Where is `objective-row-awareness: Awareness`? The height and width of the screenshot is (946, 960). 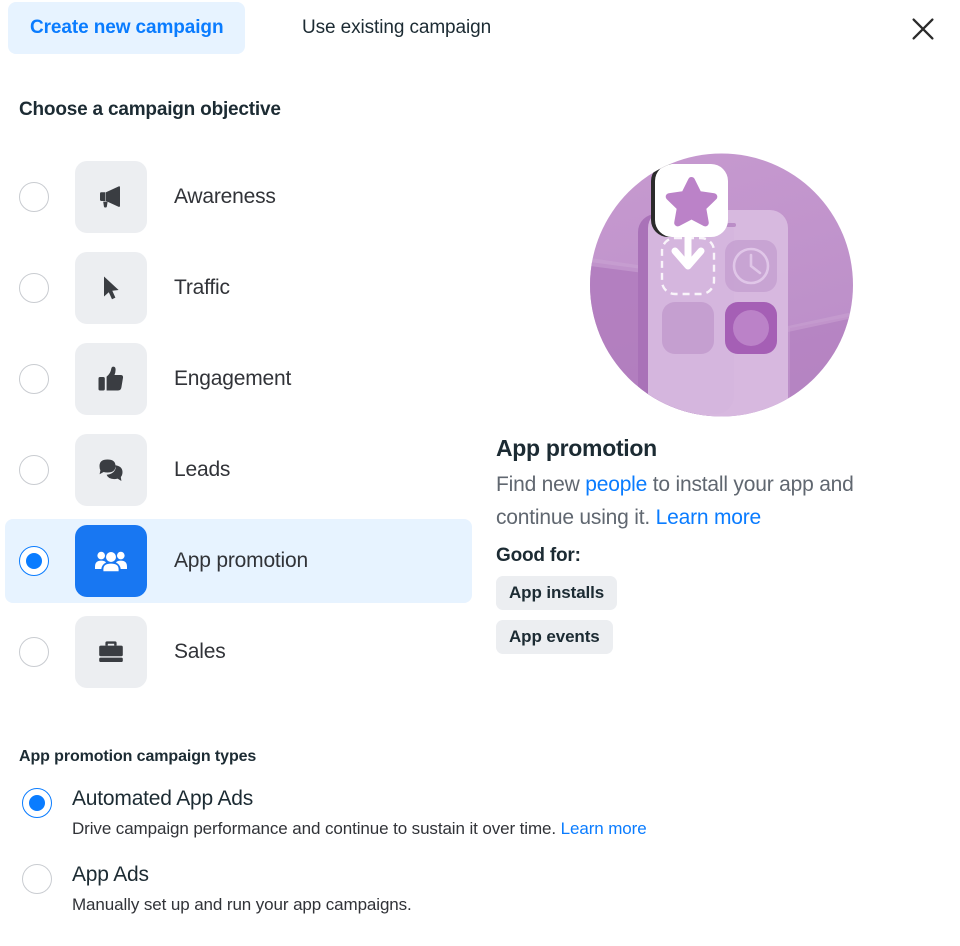 objective-row-awareness: Awareness is located at coordinates (238, 197).